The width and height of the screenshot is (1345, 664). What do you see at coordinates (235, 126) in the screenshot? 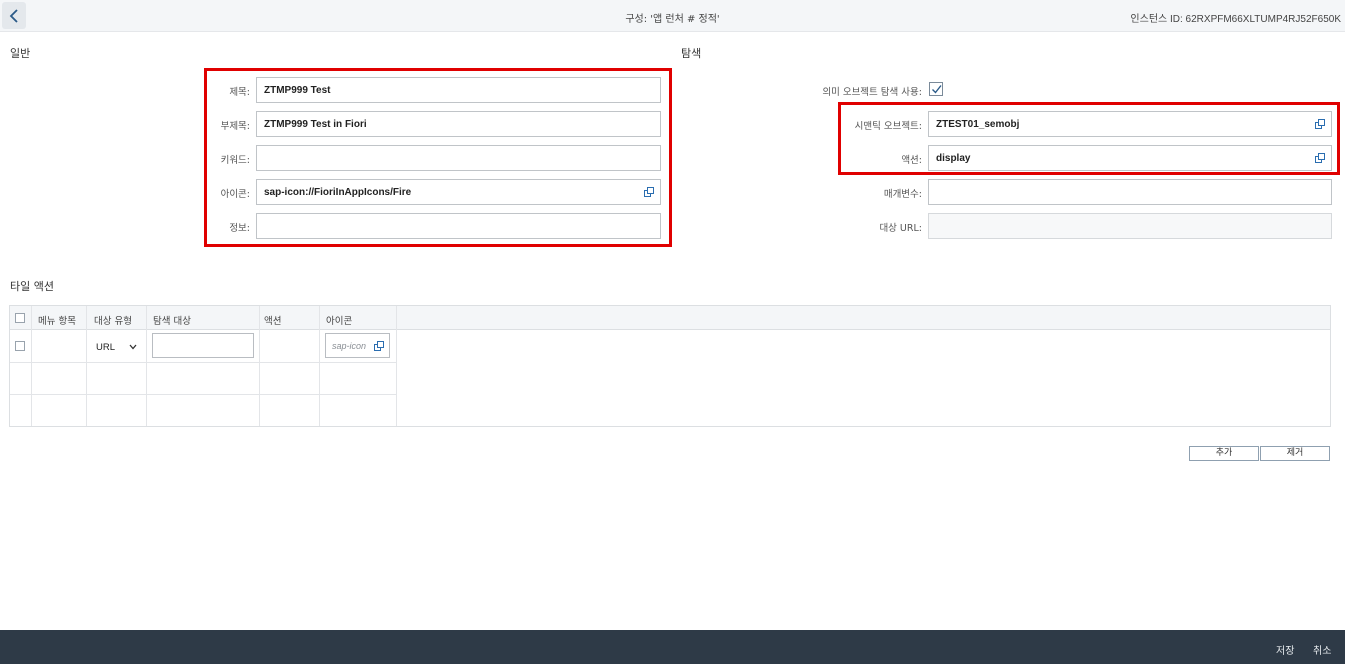
I see `subtitle-label: 부제목:` at bounding box center [235, 126].